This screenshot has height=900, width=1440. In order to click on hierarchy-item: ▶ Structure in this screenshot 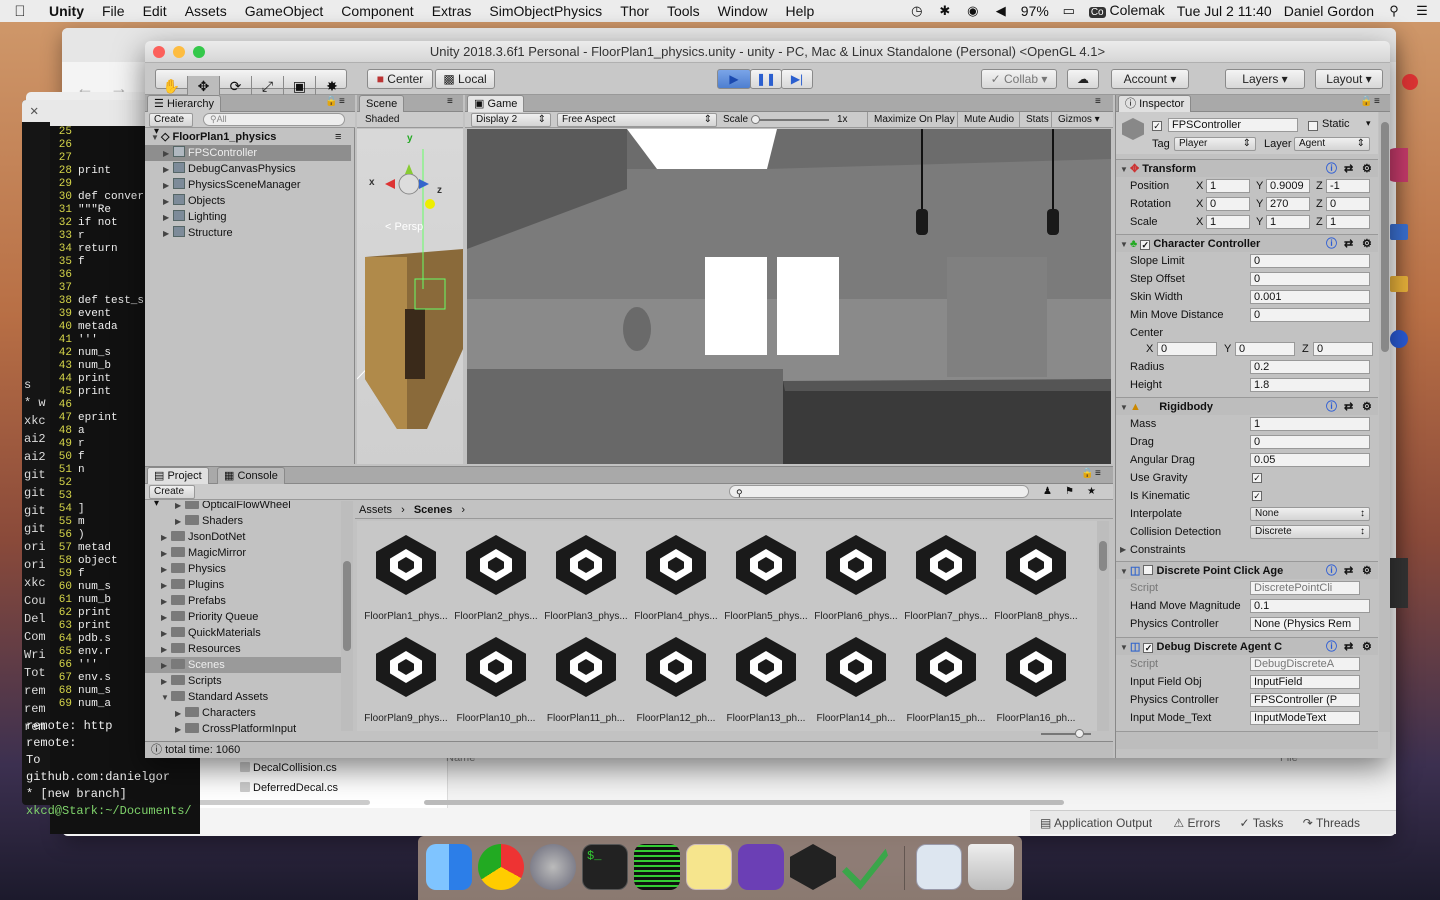, I will do `click(189, 233)`.